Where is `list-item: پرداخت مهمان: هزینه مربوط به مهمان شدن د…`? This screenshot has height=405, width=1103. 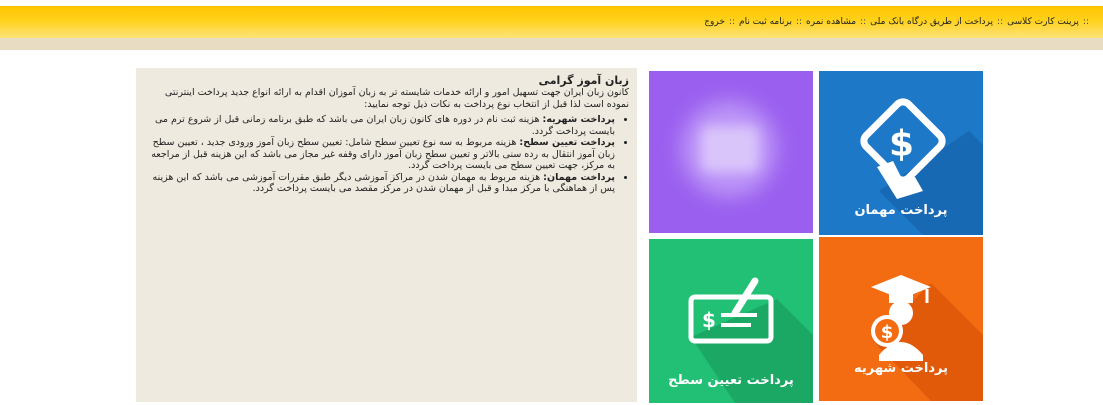 list-item: پرداخت مهمان: هزینه مربوط به مهمان شدن د… is located at coordinates (380, 183).